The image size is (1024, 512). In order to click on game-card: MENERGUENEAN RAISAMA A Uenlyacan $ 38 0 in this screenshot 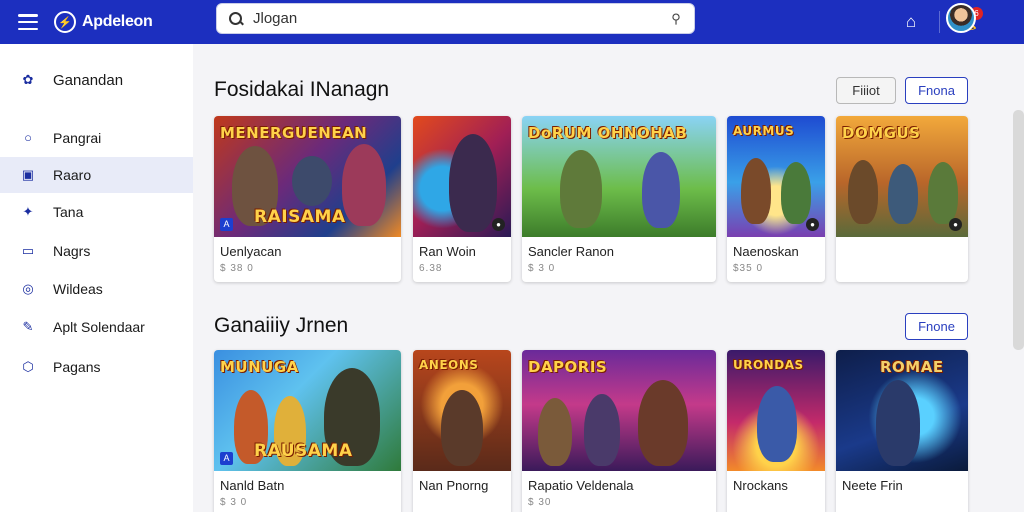, I will do `click(307, 199)`.